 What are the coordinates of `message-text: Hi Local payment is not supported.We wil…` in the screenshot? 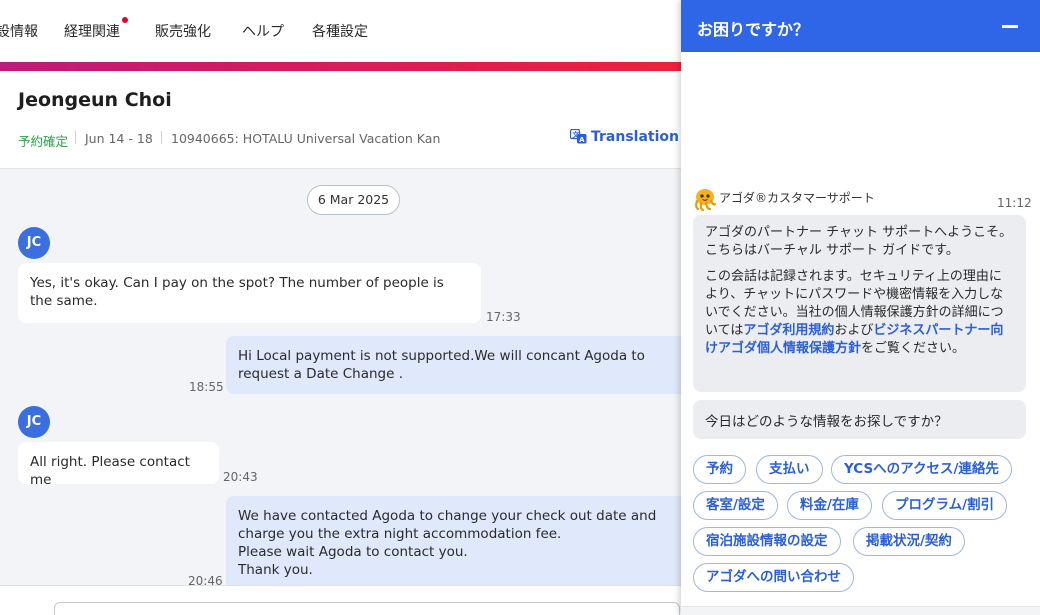 It's located at (441, 365).